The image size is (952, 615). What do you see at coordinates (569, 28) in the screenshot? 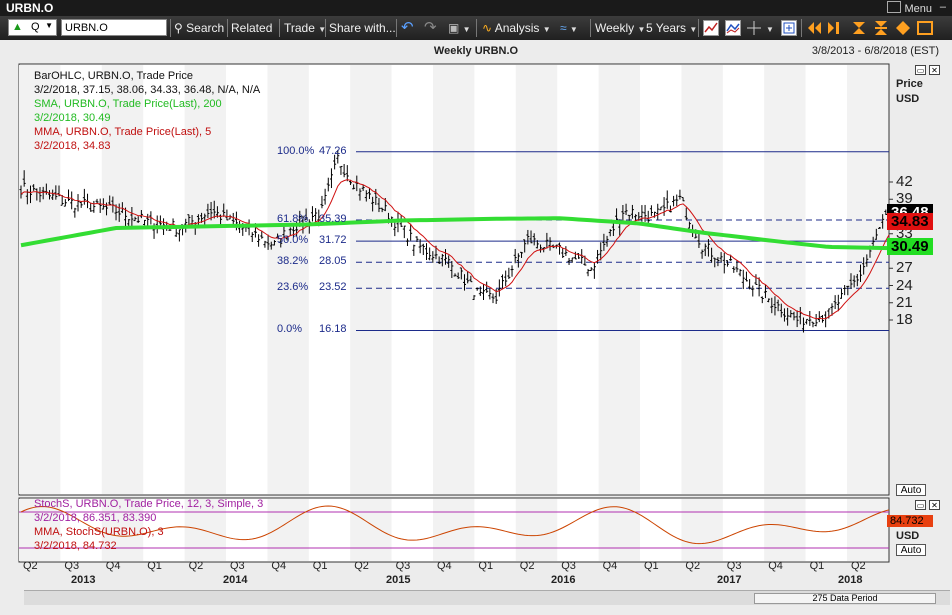
I see `studies-icon: ≈ ▼` at bounding box center [569, 28].